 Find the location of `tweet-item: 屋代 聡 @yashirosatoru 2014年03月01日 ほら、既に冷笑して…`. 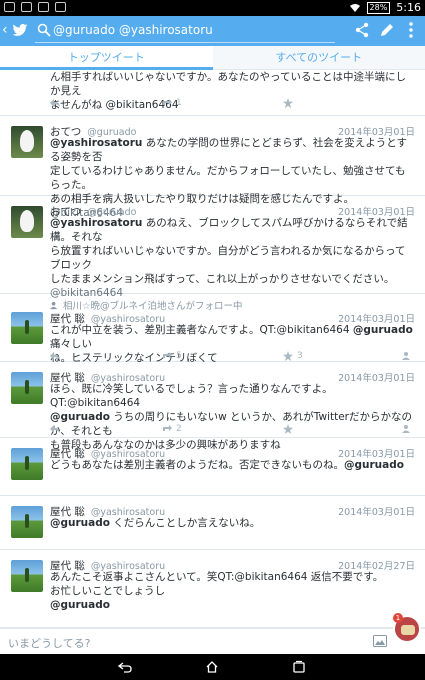

tweet-item: 屋代 聡 @yashirosatoru 2014年03月01日 ほら、既に冷笑して… is located at coordinates (212, 406).